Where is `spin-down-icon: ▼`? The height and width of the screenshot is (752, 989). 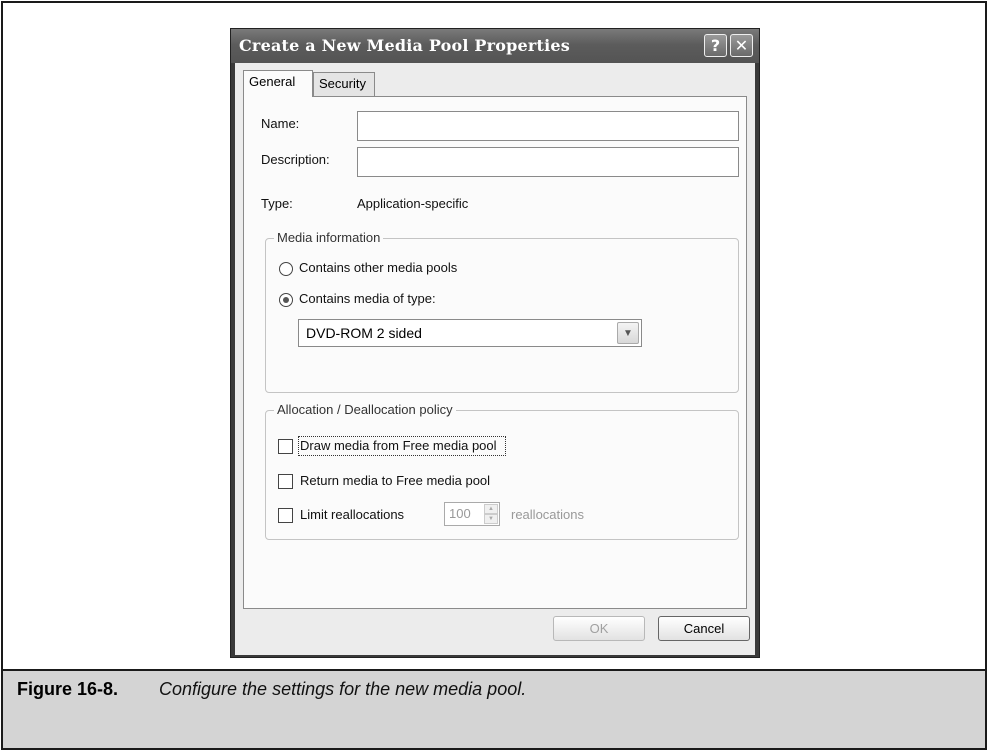 spin-down-icon: ▼ is located at coordinates (491, 519).